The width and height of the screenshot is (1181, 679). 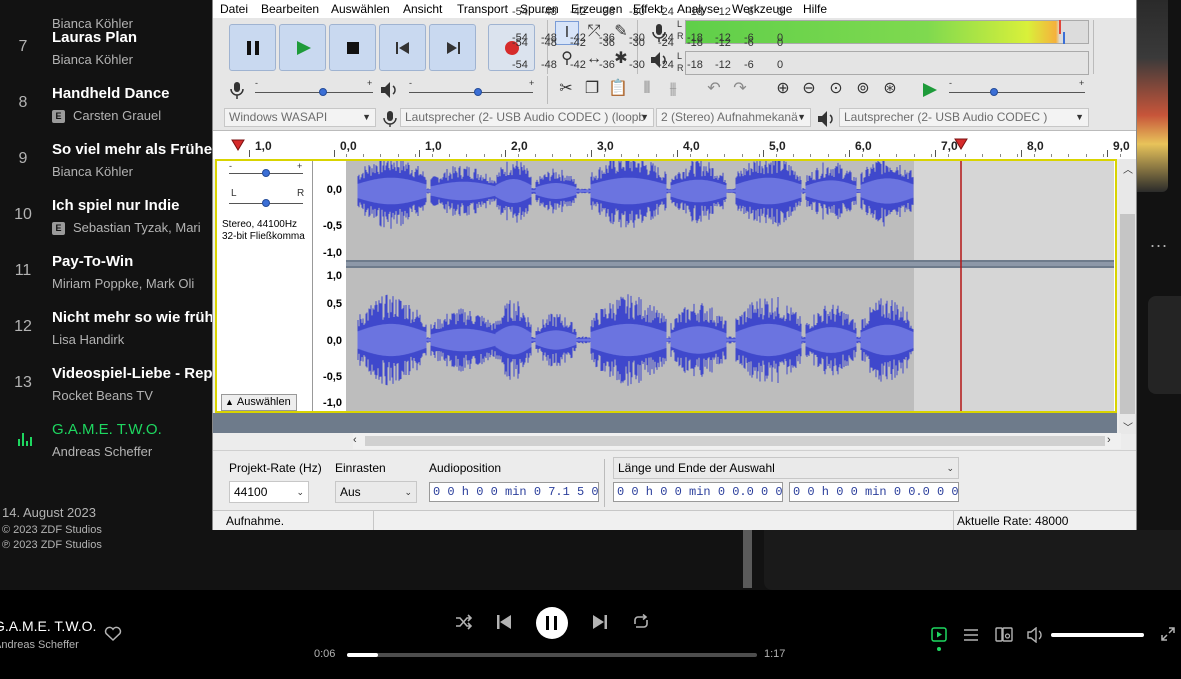 What do you see at coordinates (471, 92) in the screenshot?
I see `playback-volume-slider` at bounding box center [471, 92].